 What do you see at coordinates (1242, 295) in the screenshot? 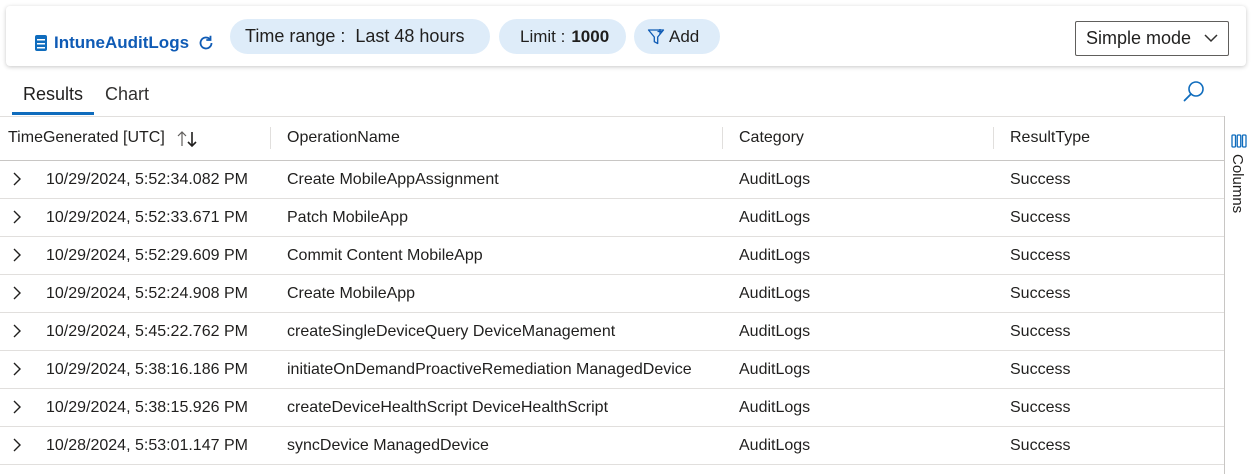
I see `columns-panel-toggle: Columns` at bounding box center [1242, 295].